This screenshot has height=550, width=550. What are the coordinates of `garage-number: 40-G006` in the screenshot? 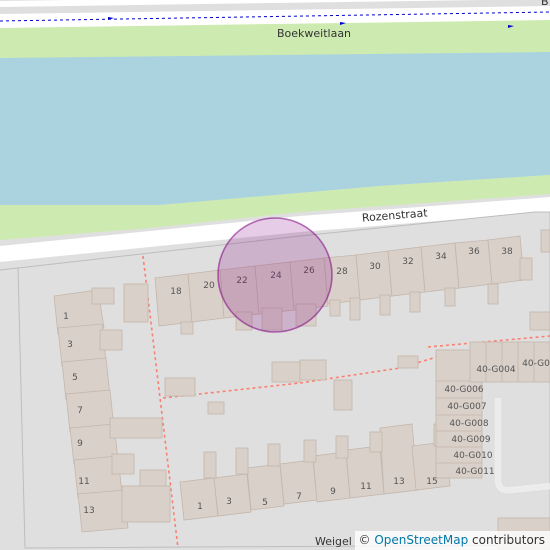 It's located at (463, 390).